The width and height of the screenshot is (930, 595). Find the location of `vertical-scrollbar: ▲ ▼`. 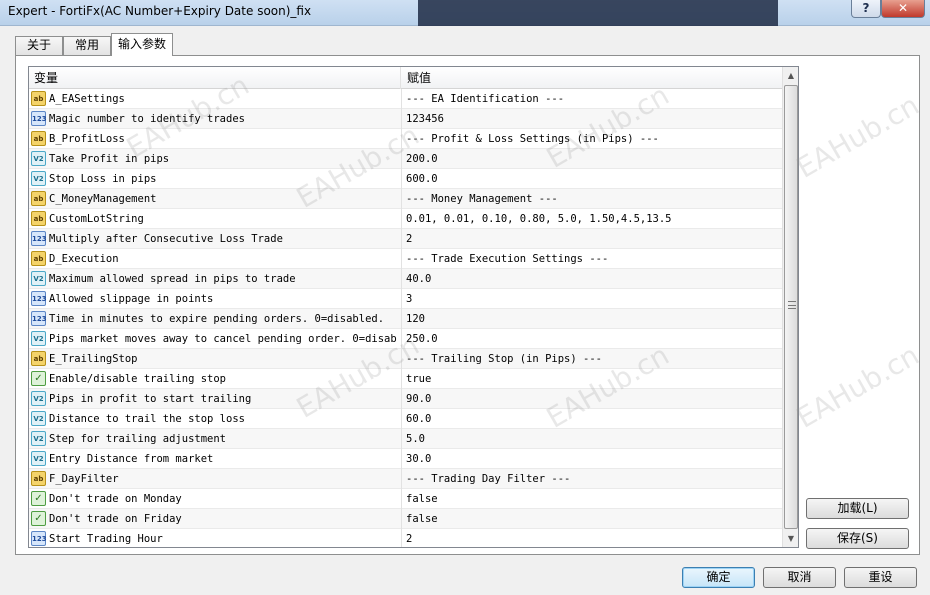

vertical-scrollbar: ▲ ▼ is located at coordinates (790, 307).